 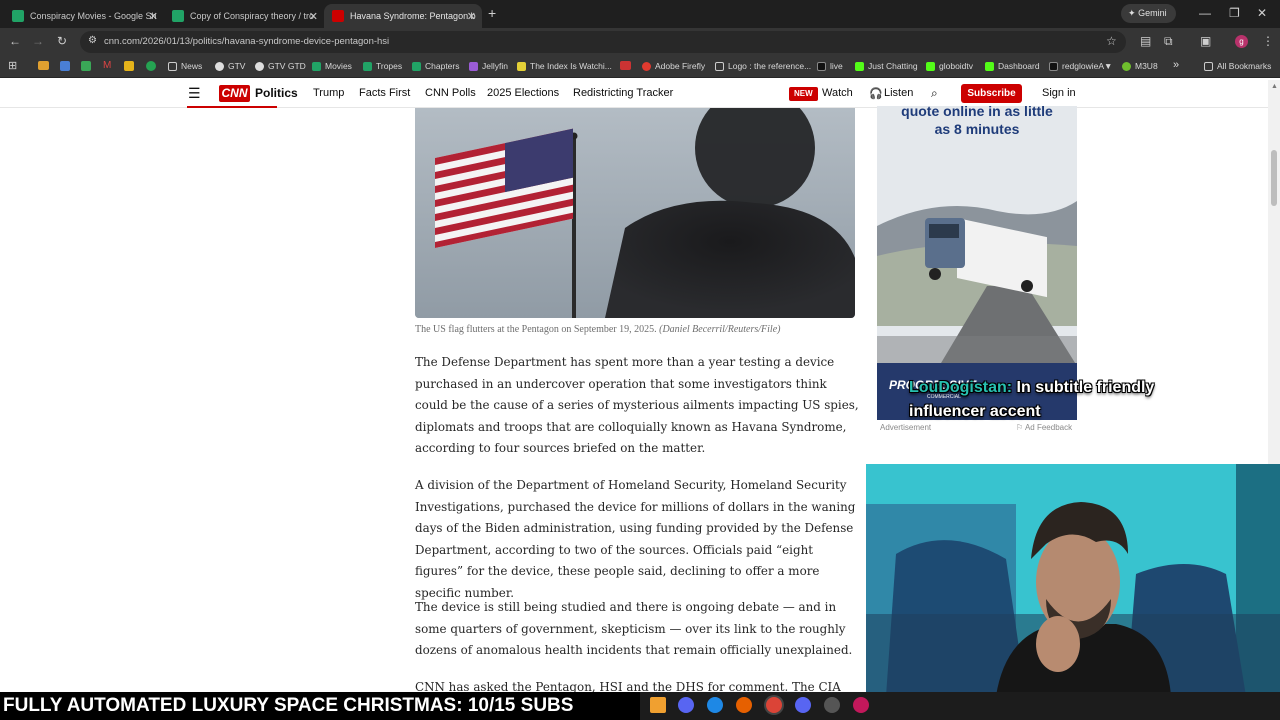 What do you see at coordinates (627, 65) in the screenshot?
I see `bookmark-red` at bounding box center [627, 65].